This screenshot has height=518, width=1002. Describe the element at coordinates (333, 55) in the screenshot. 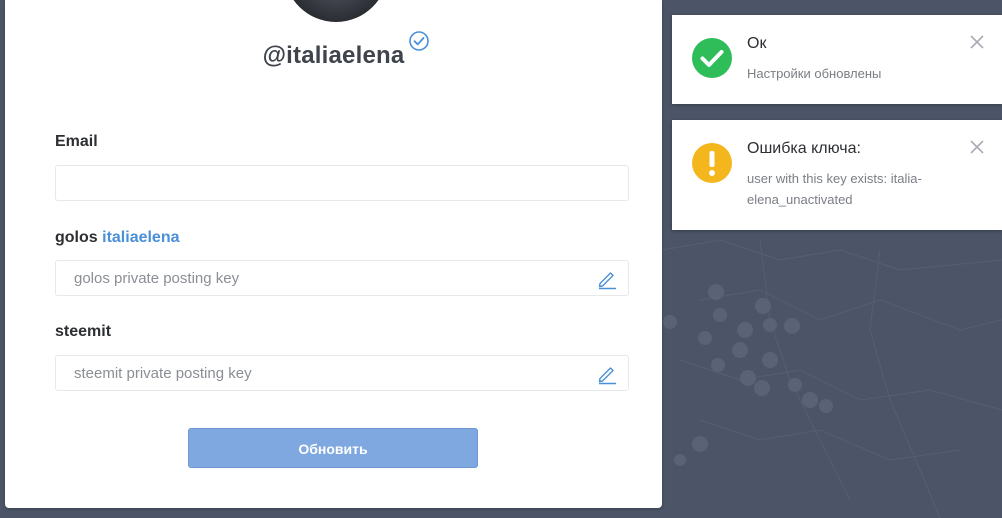

I see `username: @italiaelena` at that location.